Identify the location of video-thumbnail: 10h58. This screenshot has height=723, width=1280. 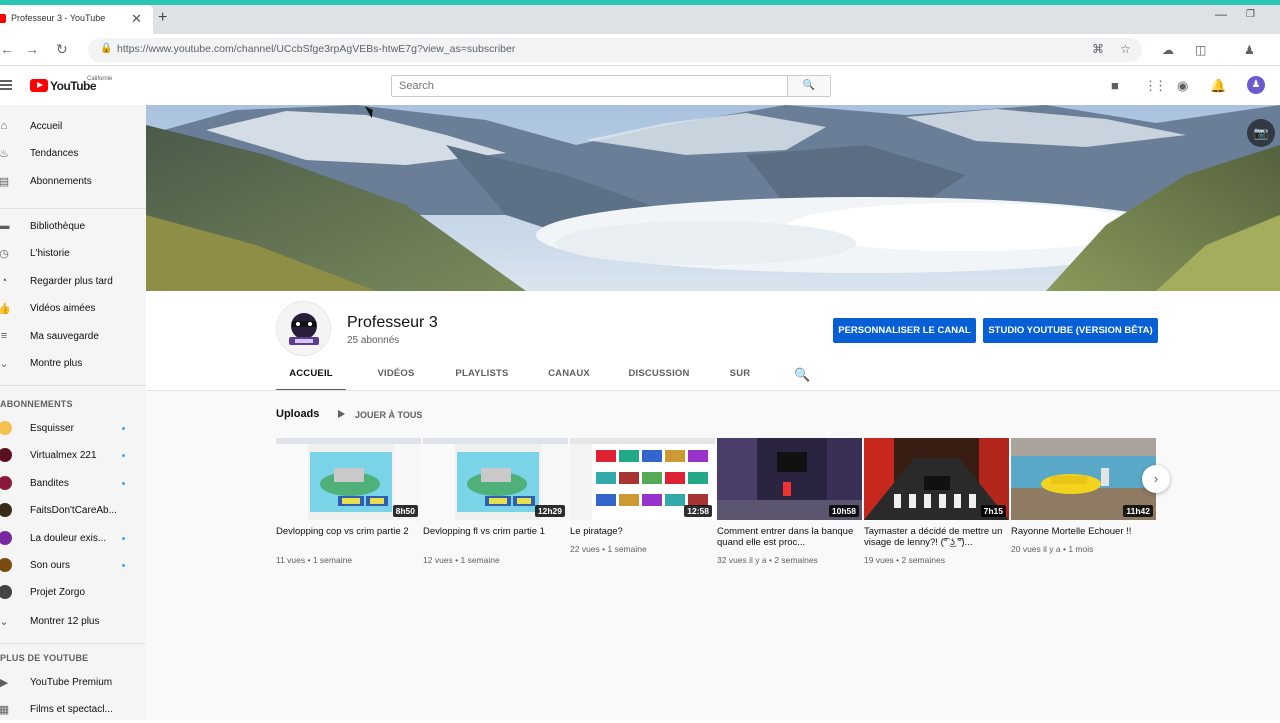
(789, 479).